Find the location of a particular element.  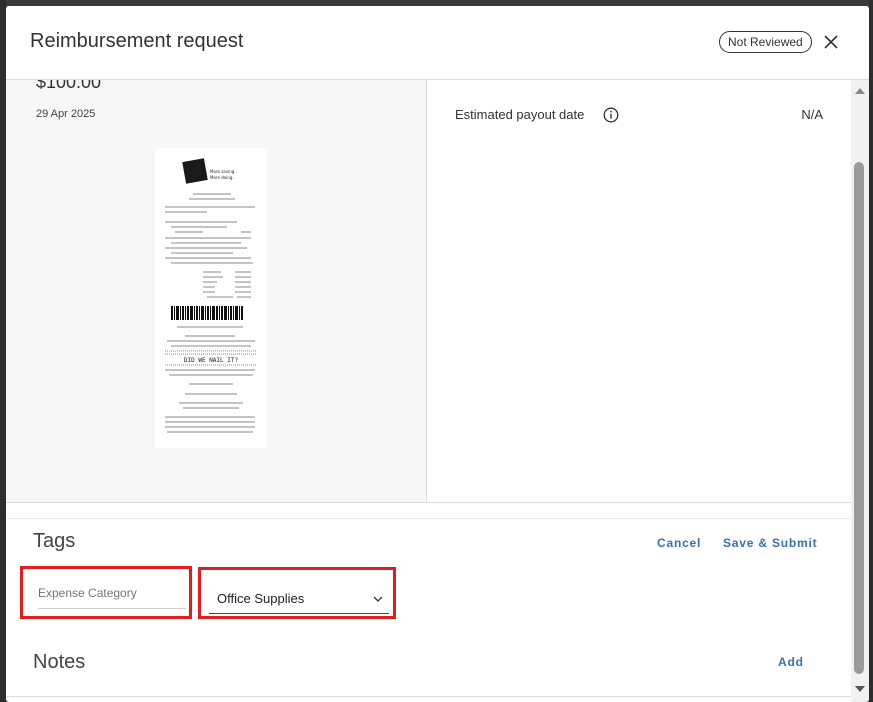

info-icon is located at coordinates (611, 115).